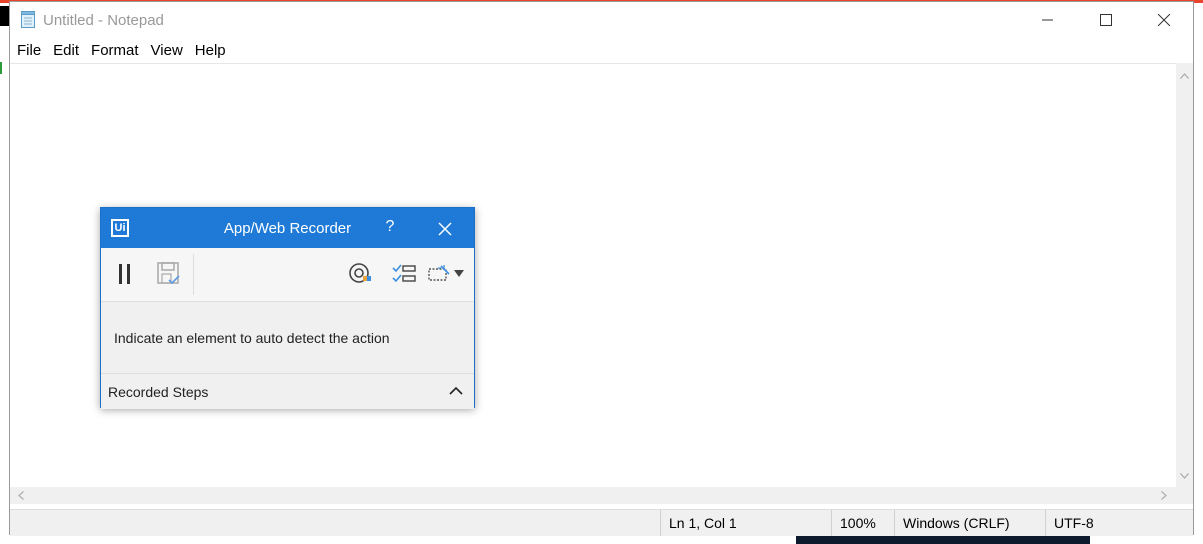 The height and width of the screenshot is (544, 1203). I want to click on close-icon, so click(1164, 20).